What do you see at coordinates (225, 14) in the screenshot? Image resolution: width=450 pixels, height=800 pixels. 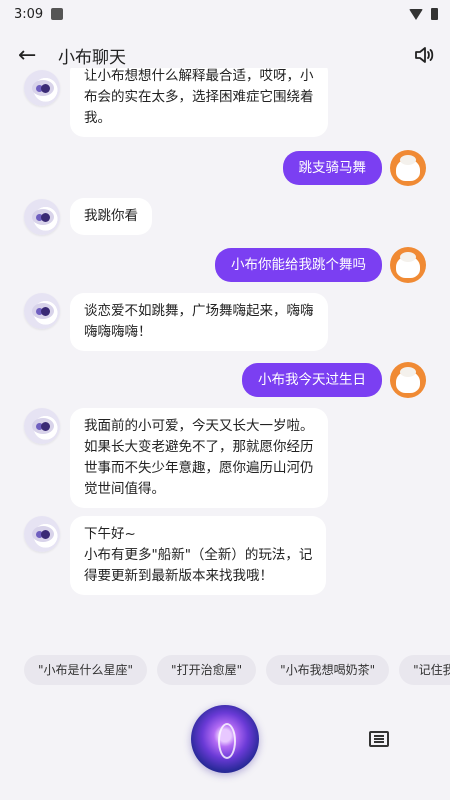 I see `status-bar: 3:09` at bounding box center [225, 14].